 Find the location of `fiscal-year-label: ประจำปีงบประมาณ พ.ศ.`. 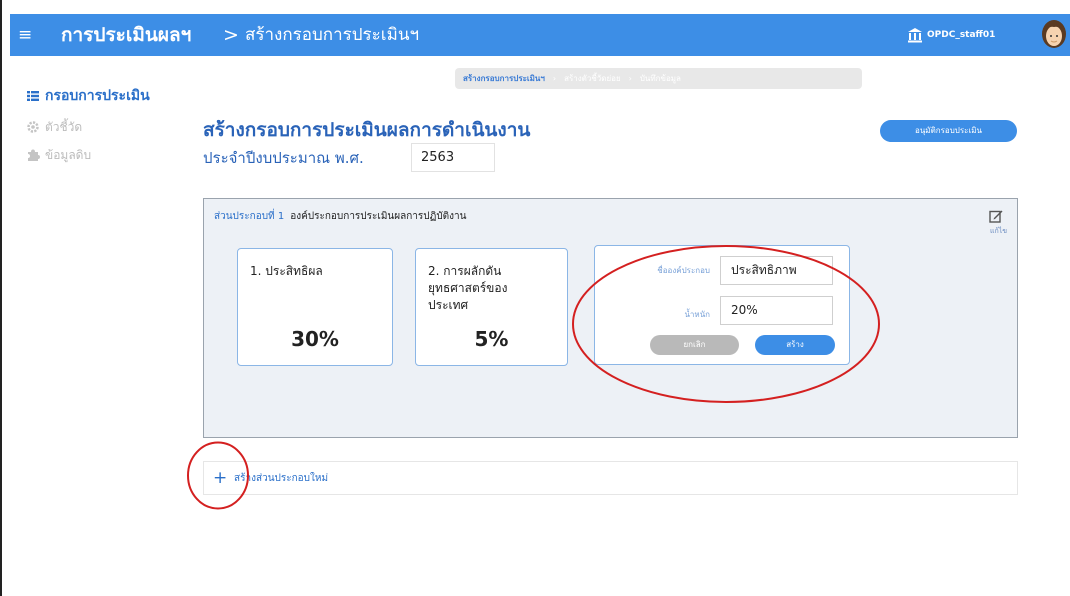

fiscal-year-label: ประจำปีงบประมาณ พ.ศ. is located at coordinates (283, 158).